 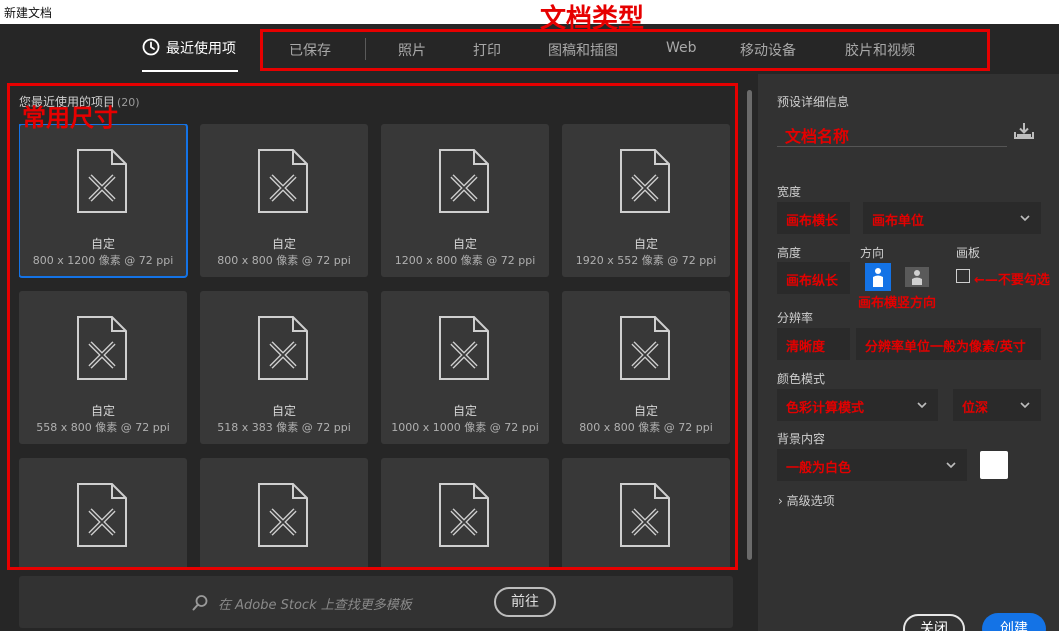 I want to click on annotation-doc-types: 文档类型, so click(x=592, y=19).